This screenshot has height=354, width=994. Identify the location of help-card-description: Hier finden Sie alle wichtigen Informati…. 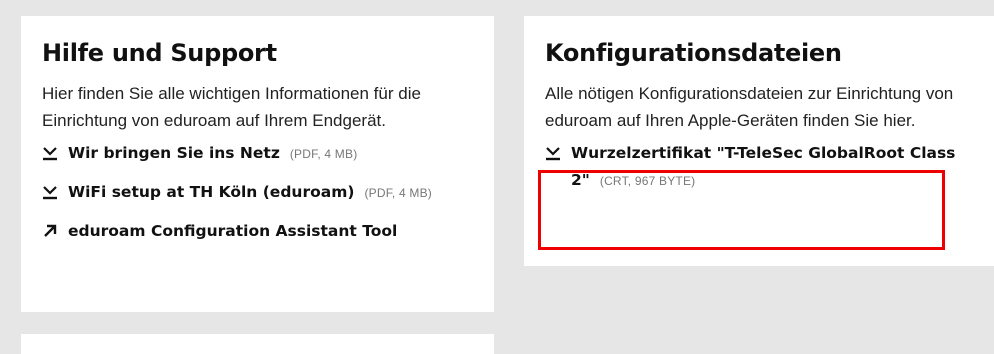
(231, 107).